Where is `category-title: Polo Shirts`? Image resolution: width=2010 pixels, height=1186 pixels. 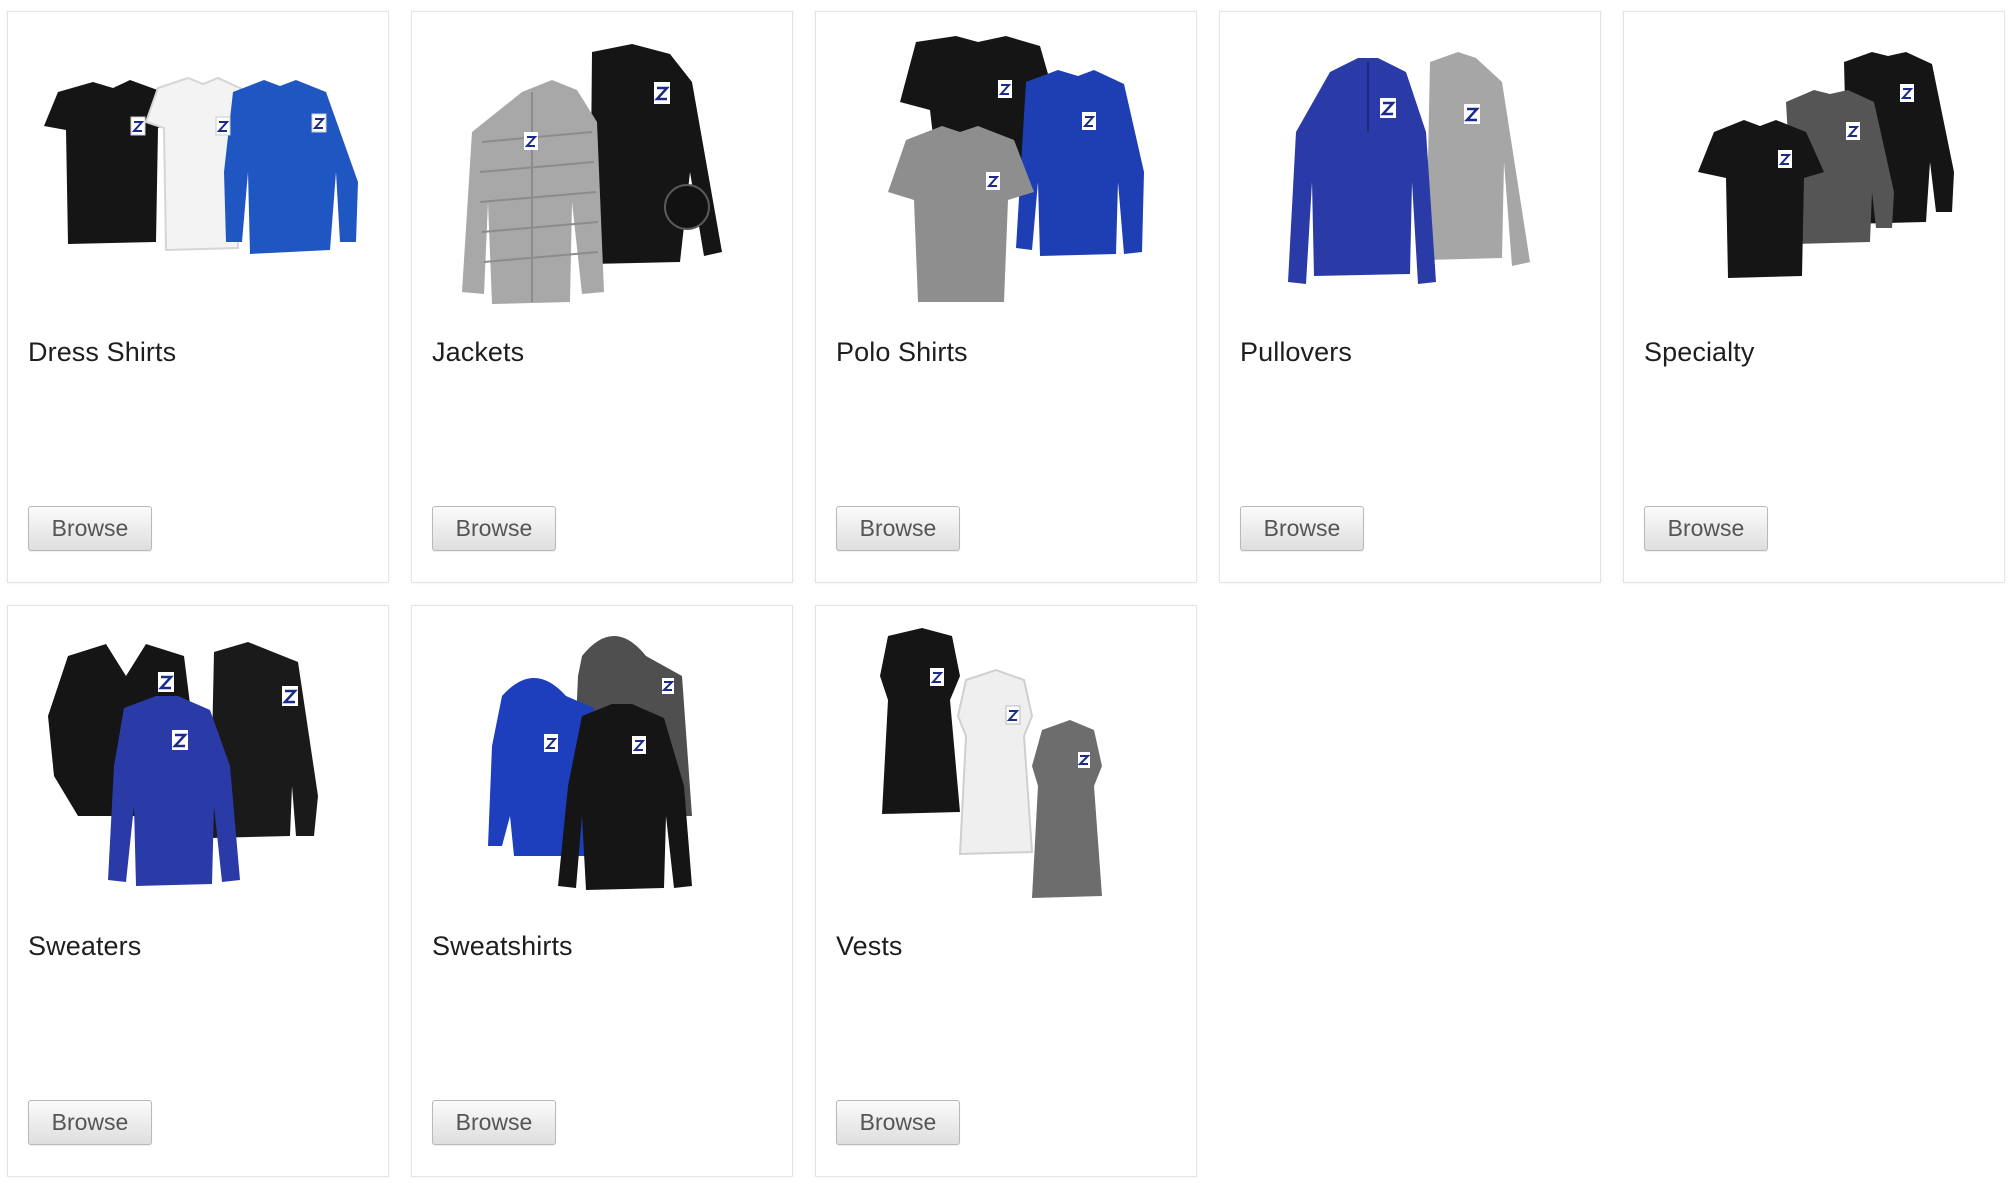 category-title: Polo Shirts is located at coordinates (902, 352).